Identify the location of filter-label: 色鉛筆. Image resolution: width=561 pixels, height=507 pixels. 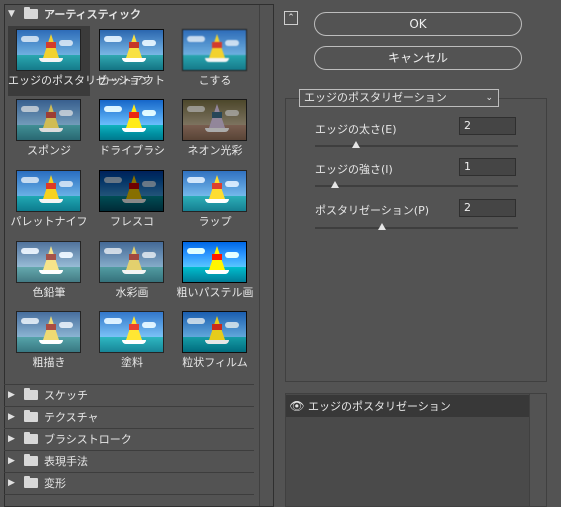
(49, 292).